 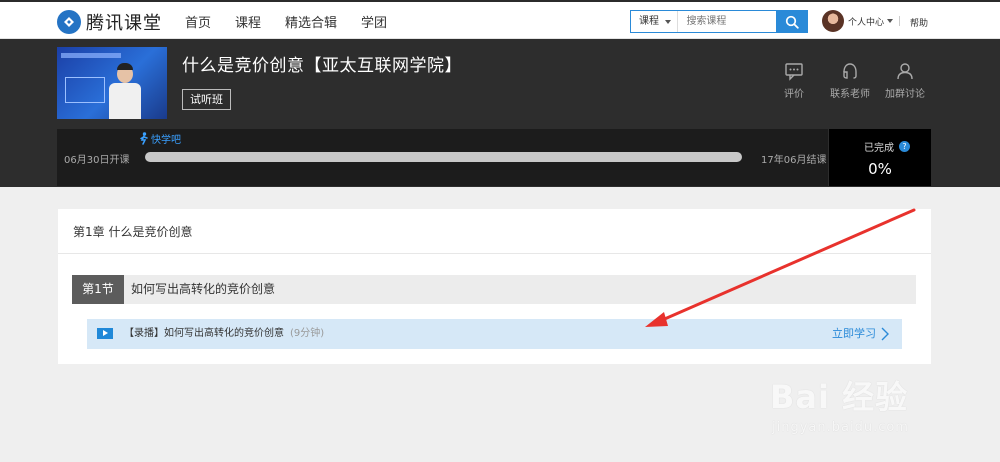 I want to click on logo: 腾讯课堂, so click(x=109, y=22).